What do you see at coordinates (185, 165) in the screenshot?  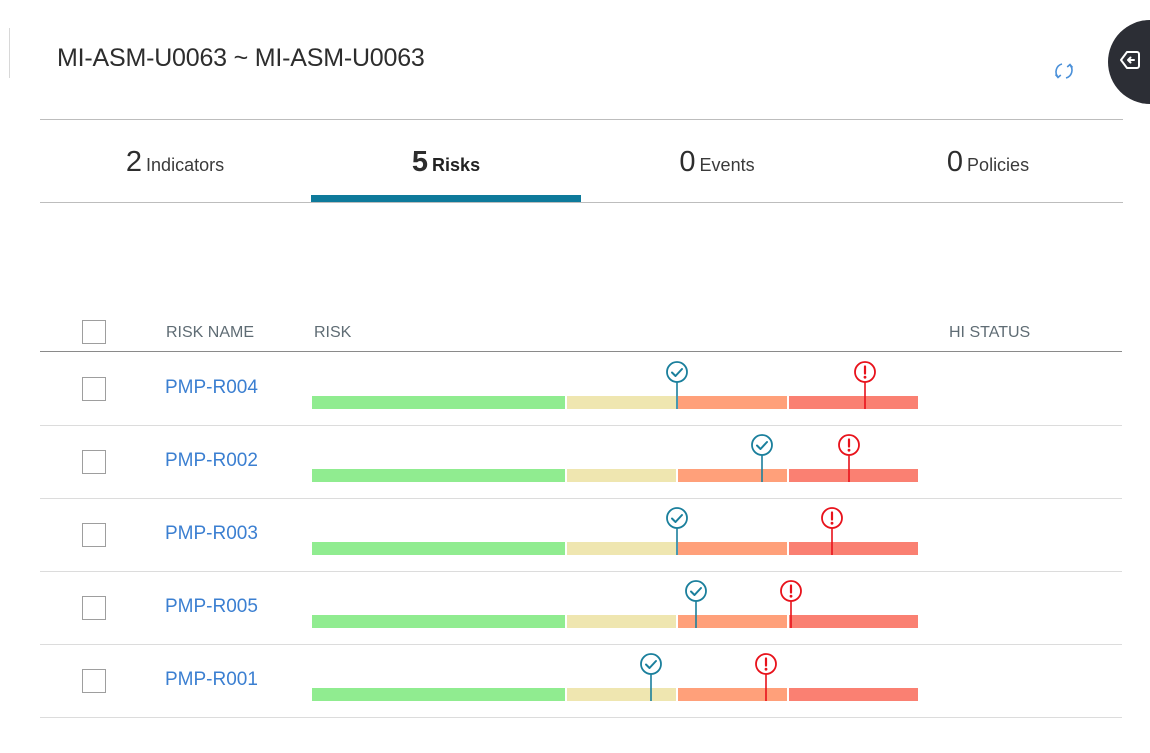 I see `tab-label: Indicators` at bounding box center [185, 165].